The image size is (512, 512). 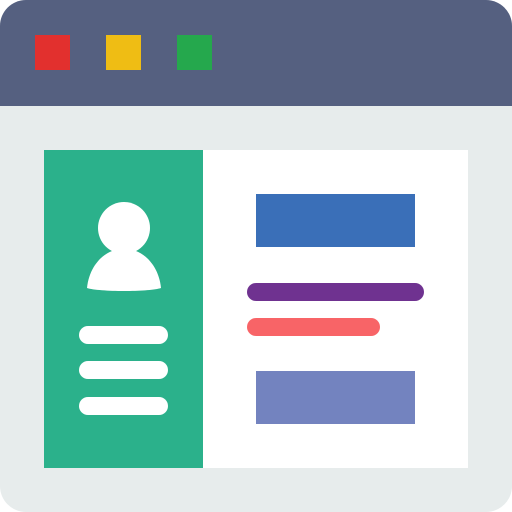 What do you see at coordinates (52, 52) in the screenshot?
I see `close-button` at bounding box center [52, 52].